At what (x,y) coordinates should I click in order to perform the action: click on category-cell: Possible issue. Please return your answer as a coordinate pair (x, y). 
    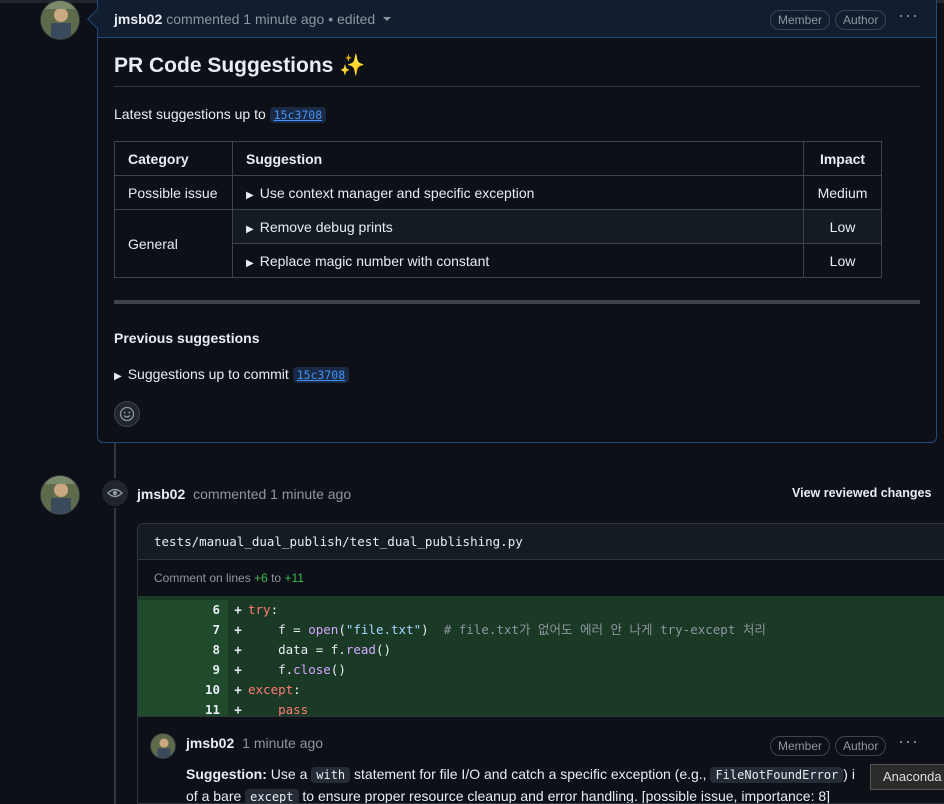
    Looking at the image, I should click on (173, 192).